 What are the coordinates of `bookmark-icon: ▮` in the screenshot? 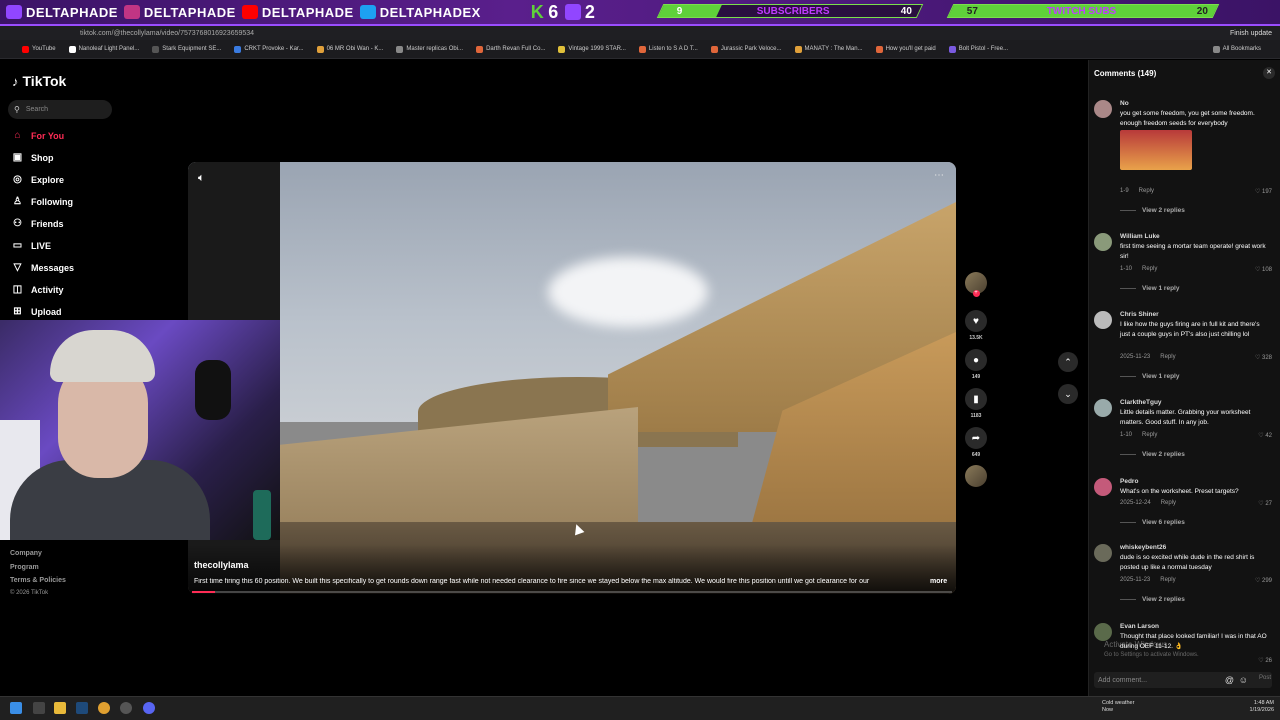 It's located at (976, 399).